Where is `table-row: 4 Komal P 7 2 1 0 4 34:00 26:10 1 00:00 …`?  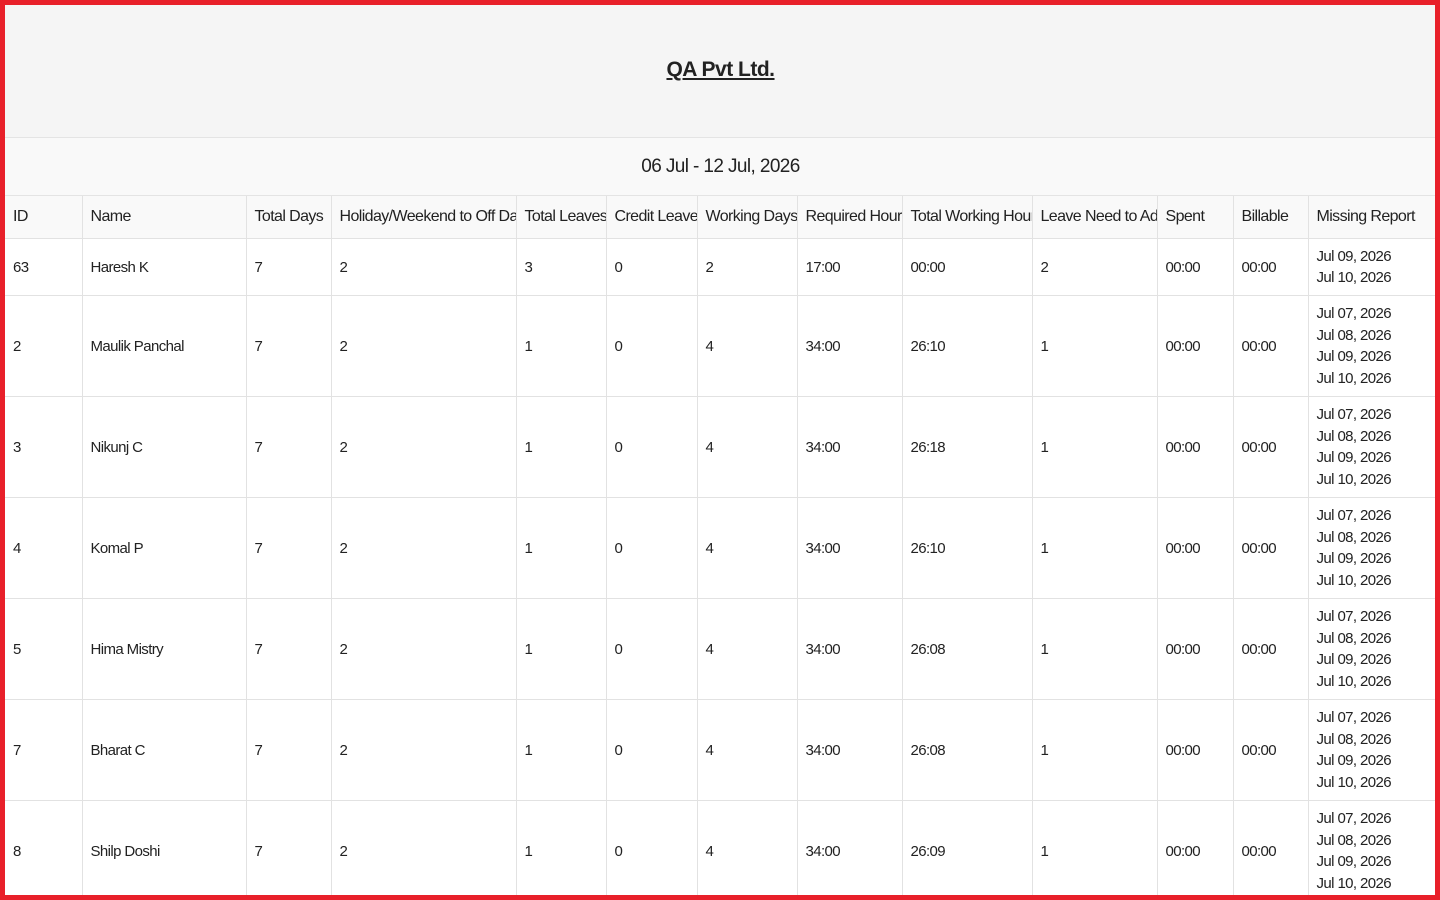 table-row: 4 Komal P 7 2 1 0 4 34:00 26:10 1 00:00 … is located at coordinates (720, 548).